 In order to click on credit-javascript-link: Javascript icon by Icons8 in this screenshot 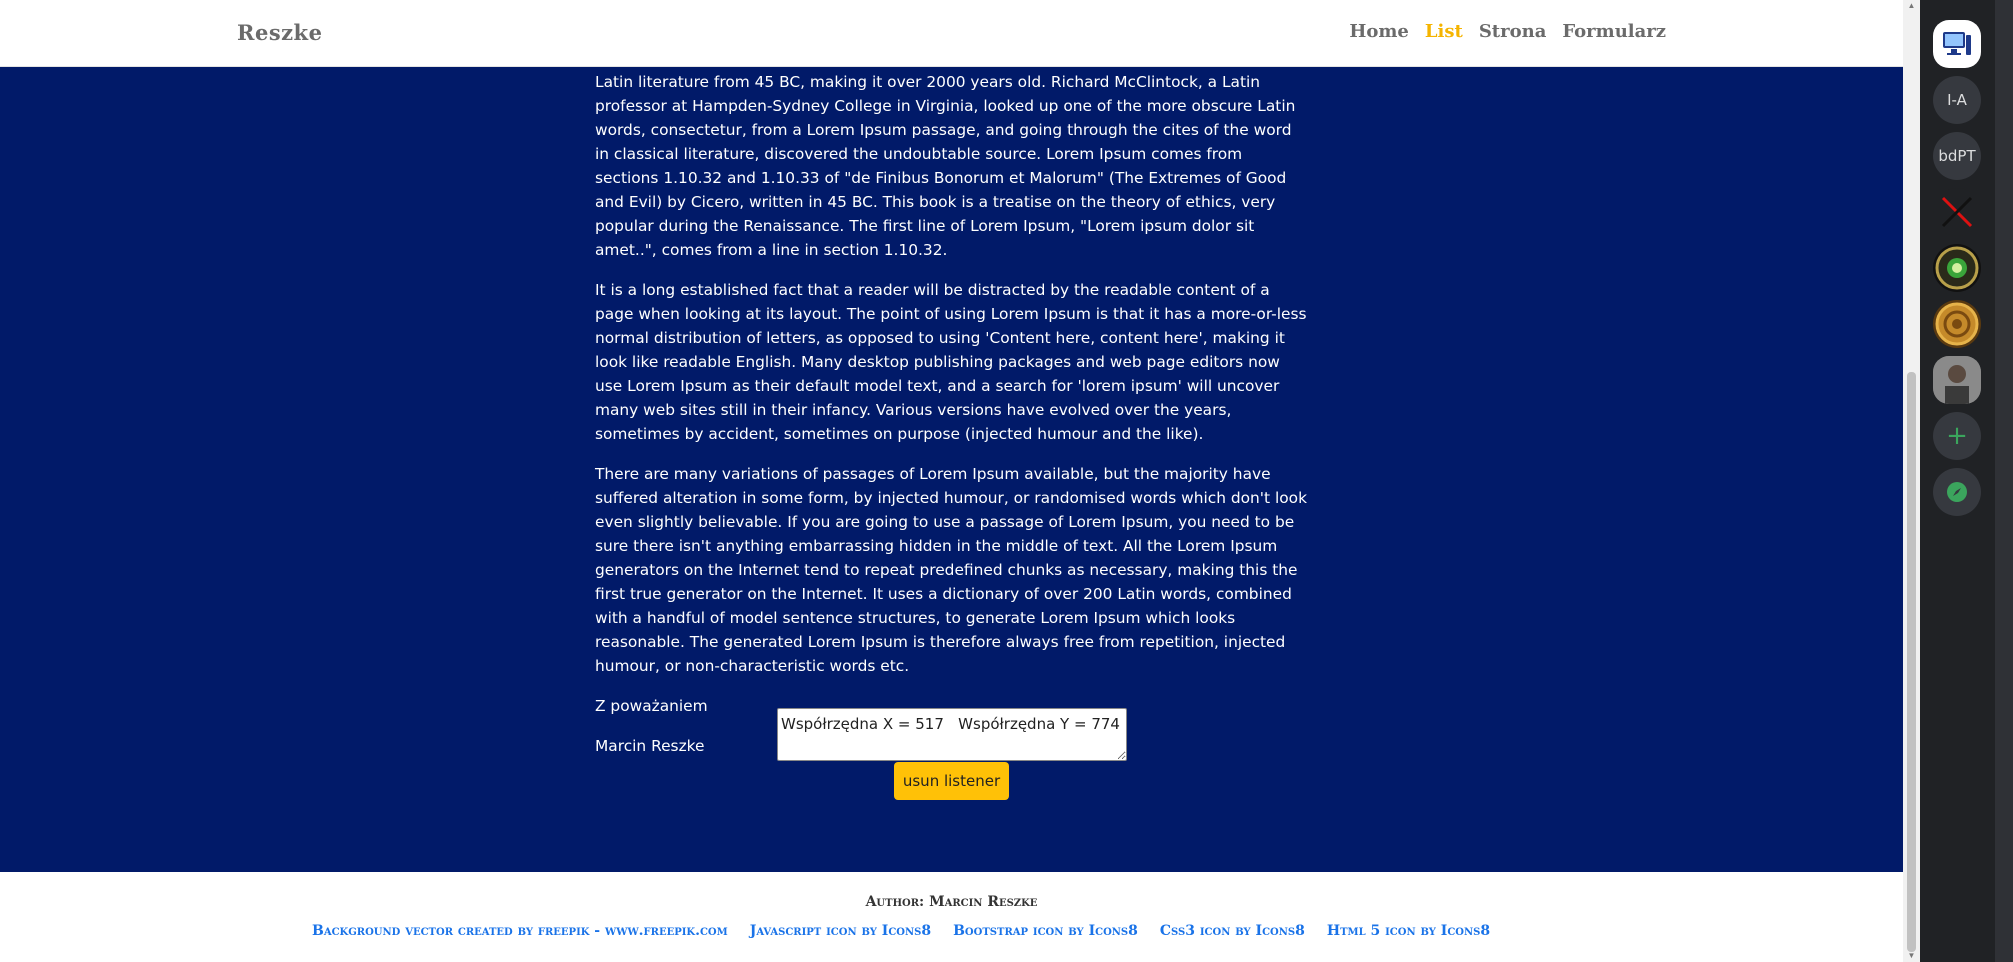, I will do `click(840, 931)`.